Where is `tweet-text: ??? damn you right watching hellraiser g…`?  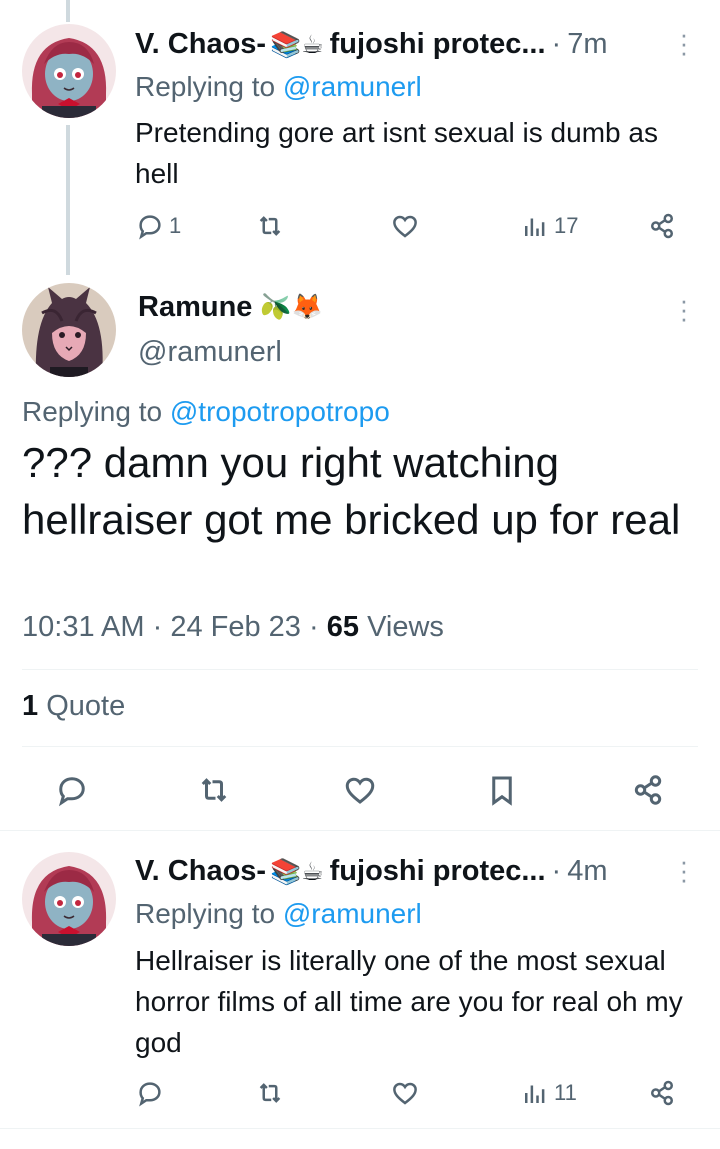 tweet-text: ??? damn you right watching hellraiser g… is located at coordinates (351, 491).